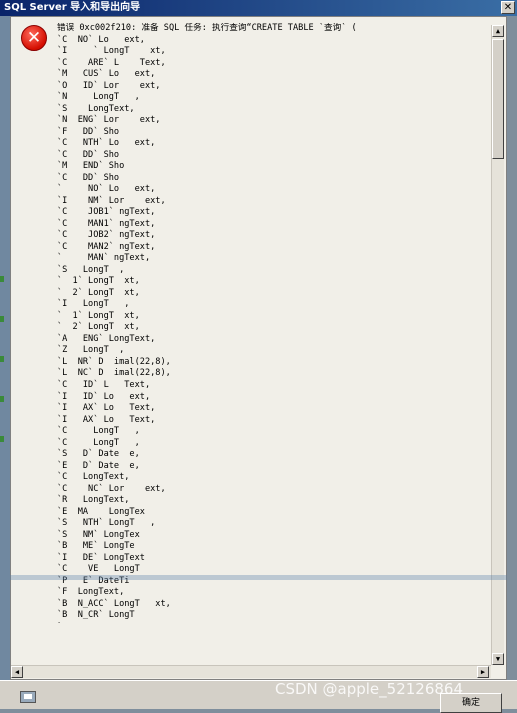  Describe the element at coordinates (106, 523) in the screenshot. I see `message-line: `S NTH` LongT ,` at that location.